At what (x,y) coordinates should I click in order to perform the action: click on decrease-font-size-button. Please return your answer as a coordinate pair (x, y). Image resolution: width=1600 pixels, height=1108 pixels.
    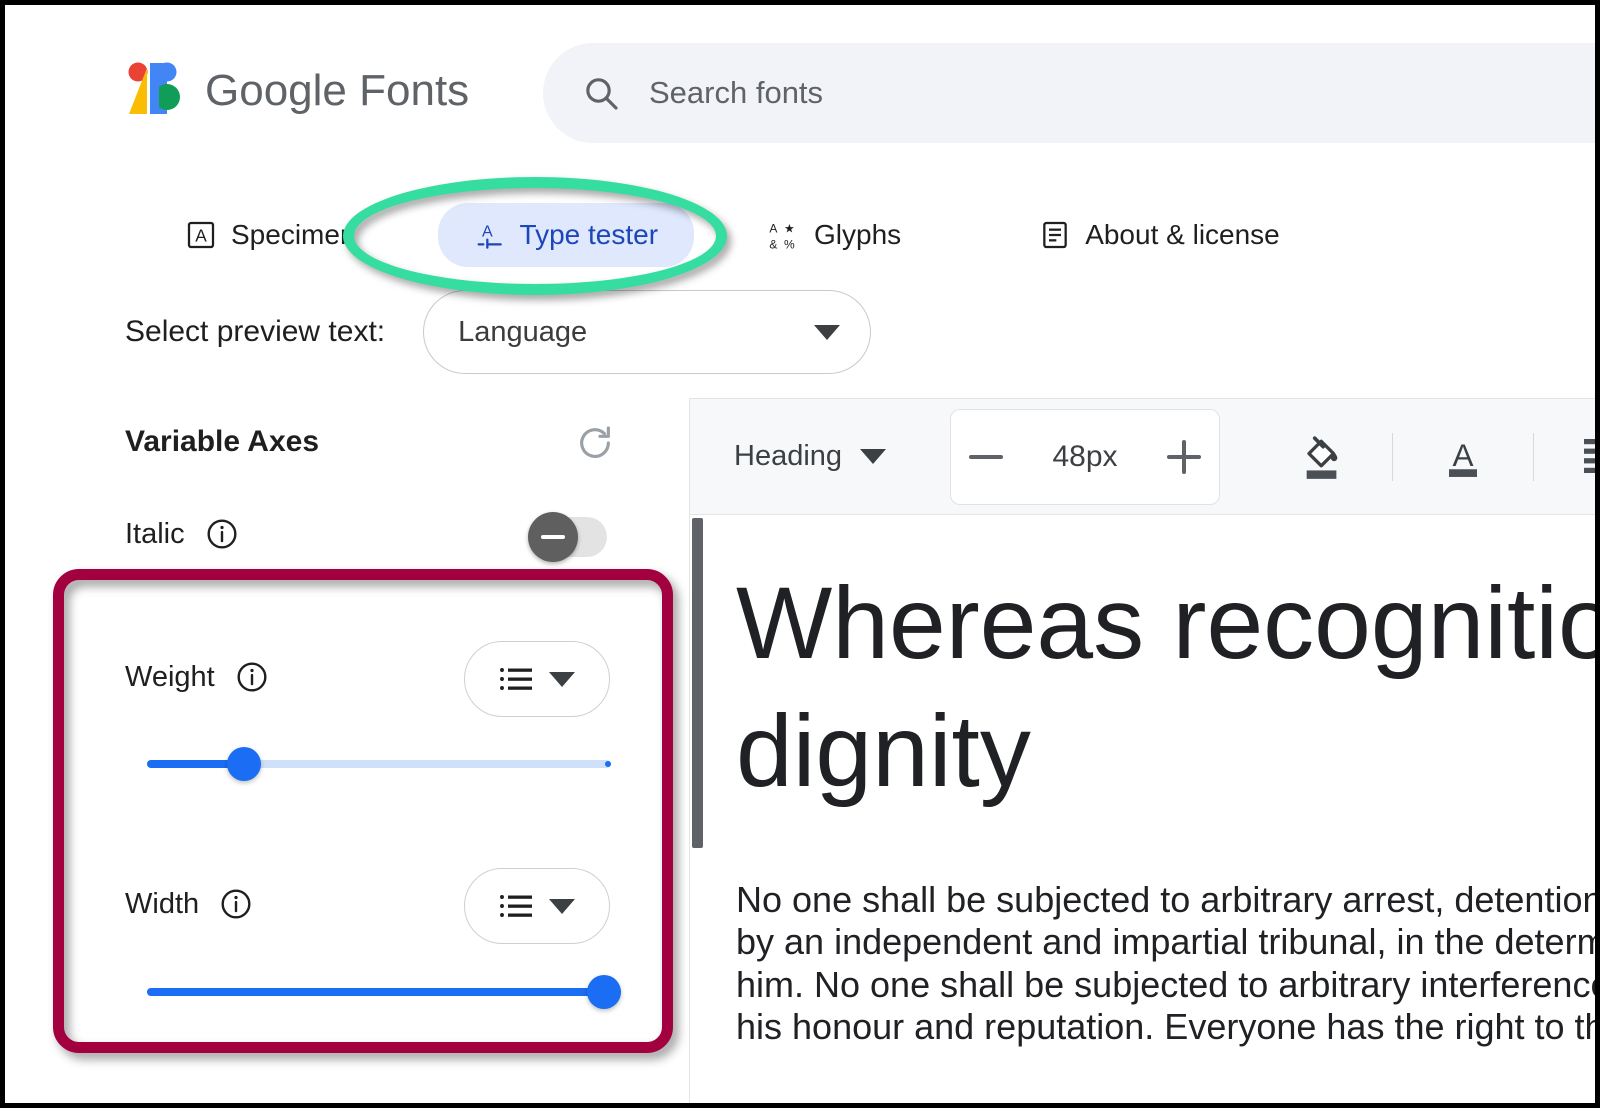
    Looking at the image, I should click on (986, 456).